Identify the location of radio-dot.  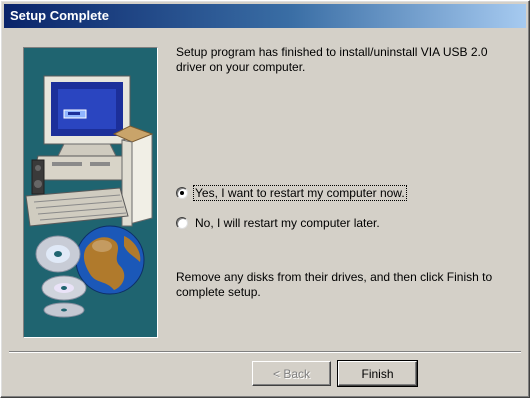
(182, 193).